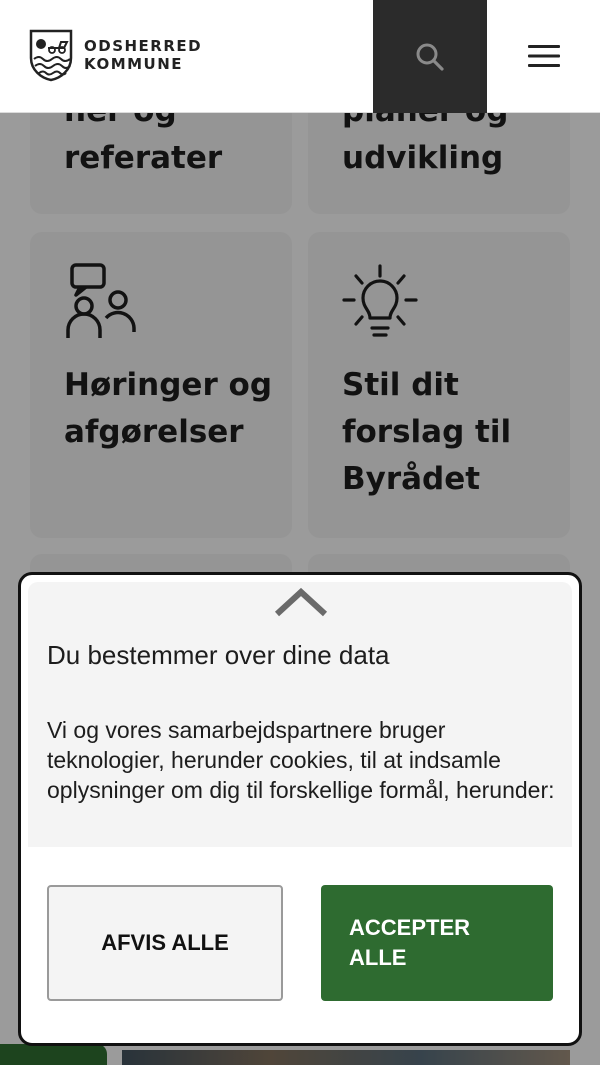 The width and height of the screenshot is (600, 1065). I want to click on odsherred-logo: ODSHERRED KOMMUNE, so click(115, 55).